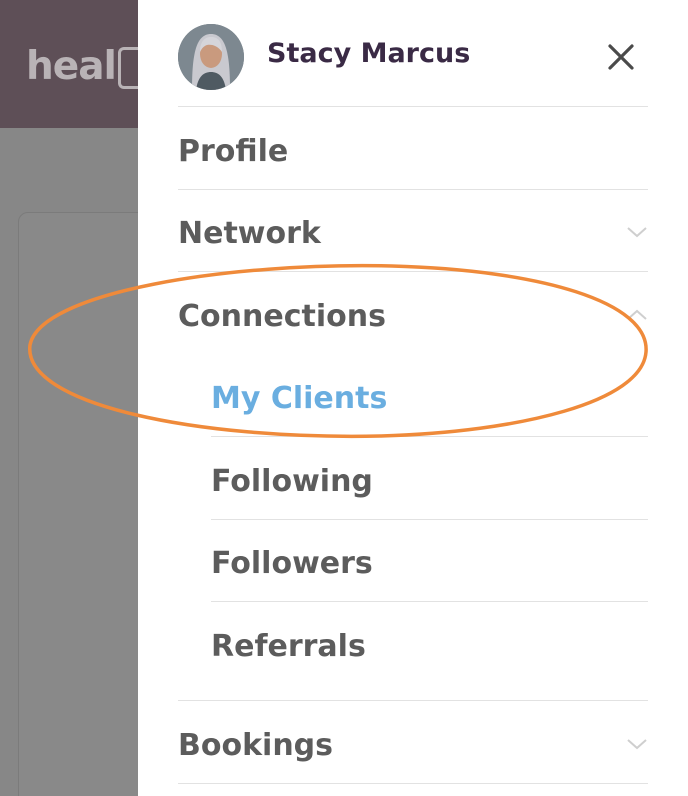 This screenshot has height=796, width=688. What do you see at coordinates (369, 53) in the screenshot?
I see `user-name: Stacy Marcus` at bounding box center [369, 53].